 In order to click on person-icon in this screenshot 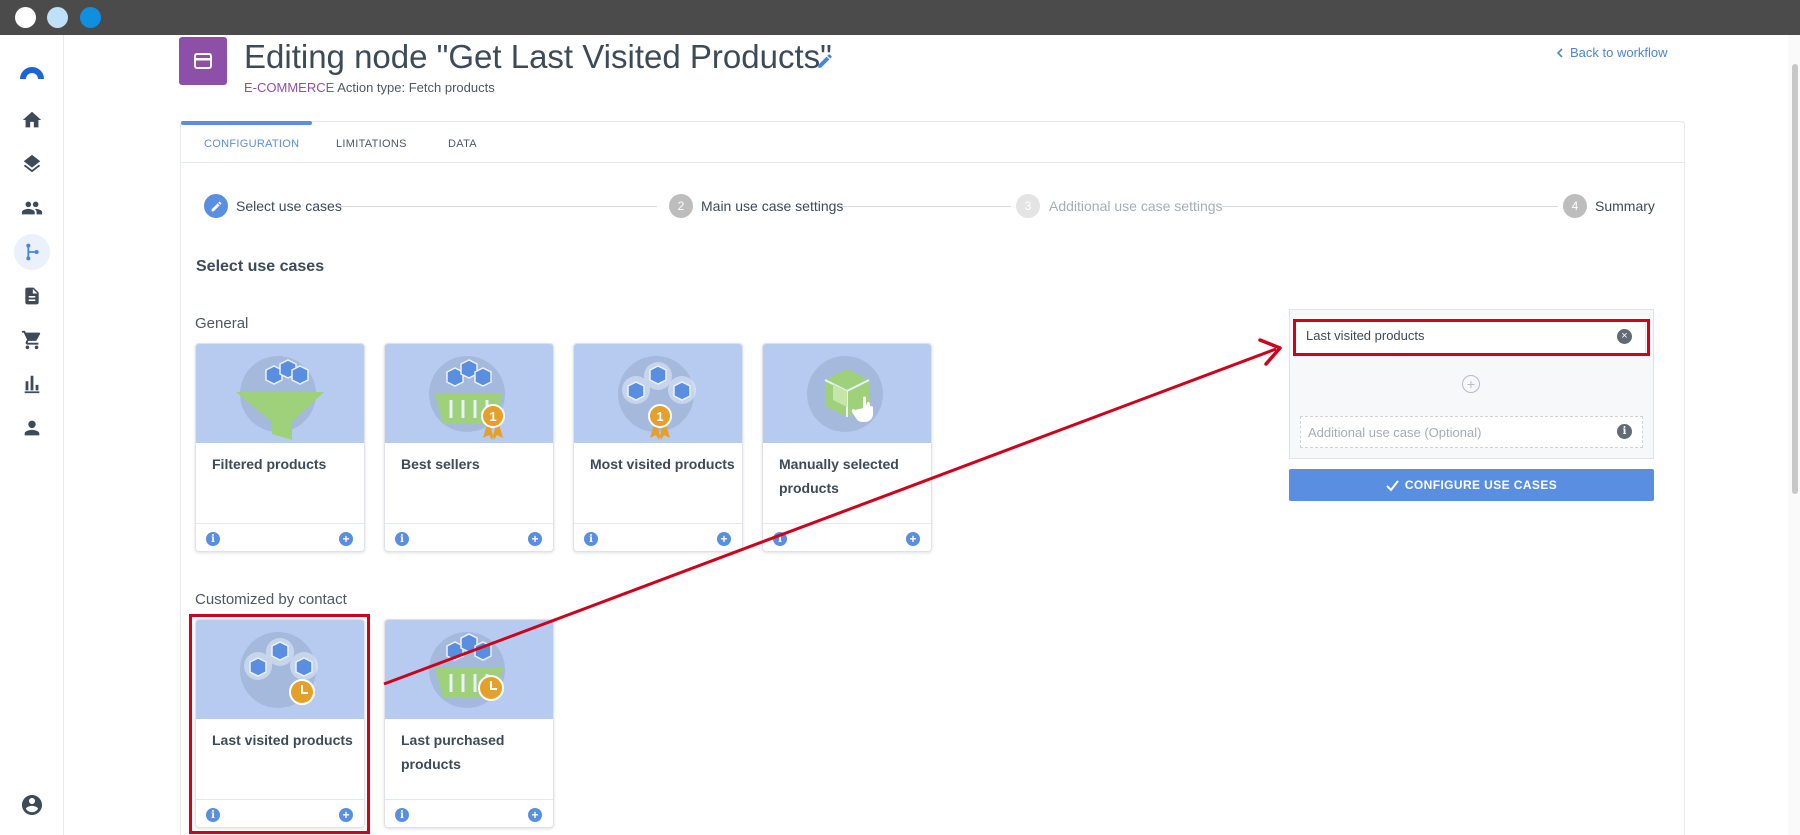, I will do `click(32, 428)`.